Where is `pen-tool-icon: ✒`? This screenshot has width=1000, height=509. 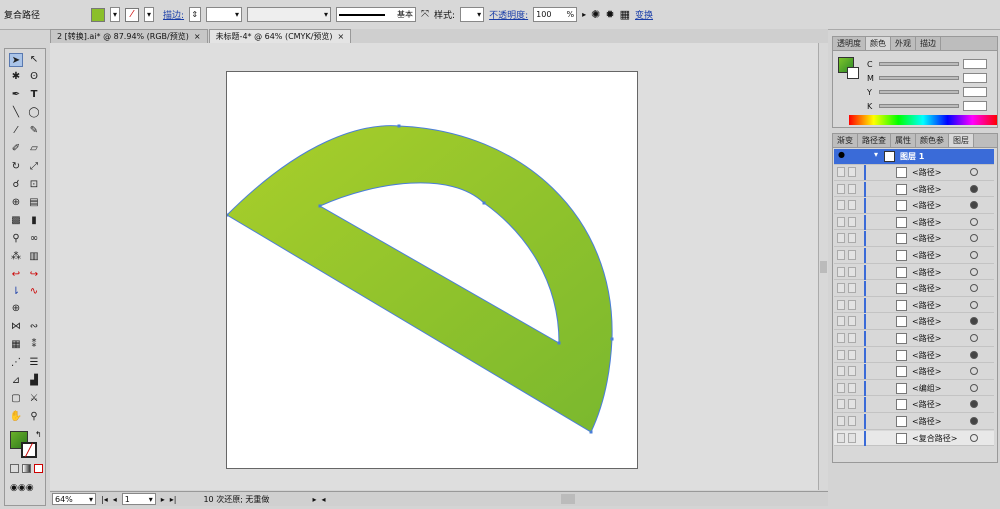
pen-tool-icon: ✒ is located at coordinates (16, 95).